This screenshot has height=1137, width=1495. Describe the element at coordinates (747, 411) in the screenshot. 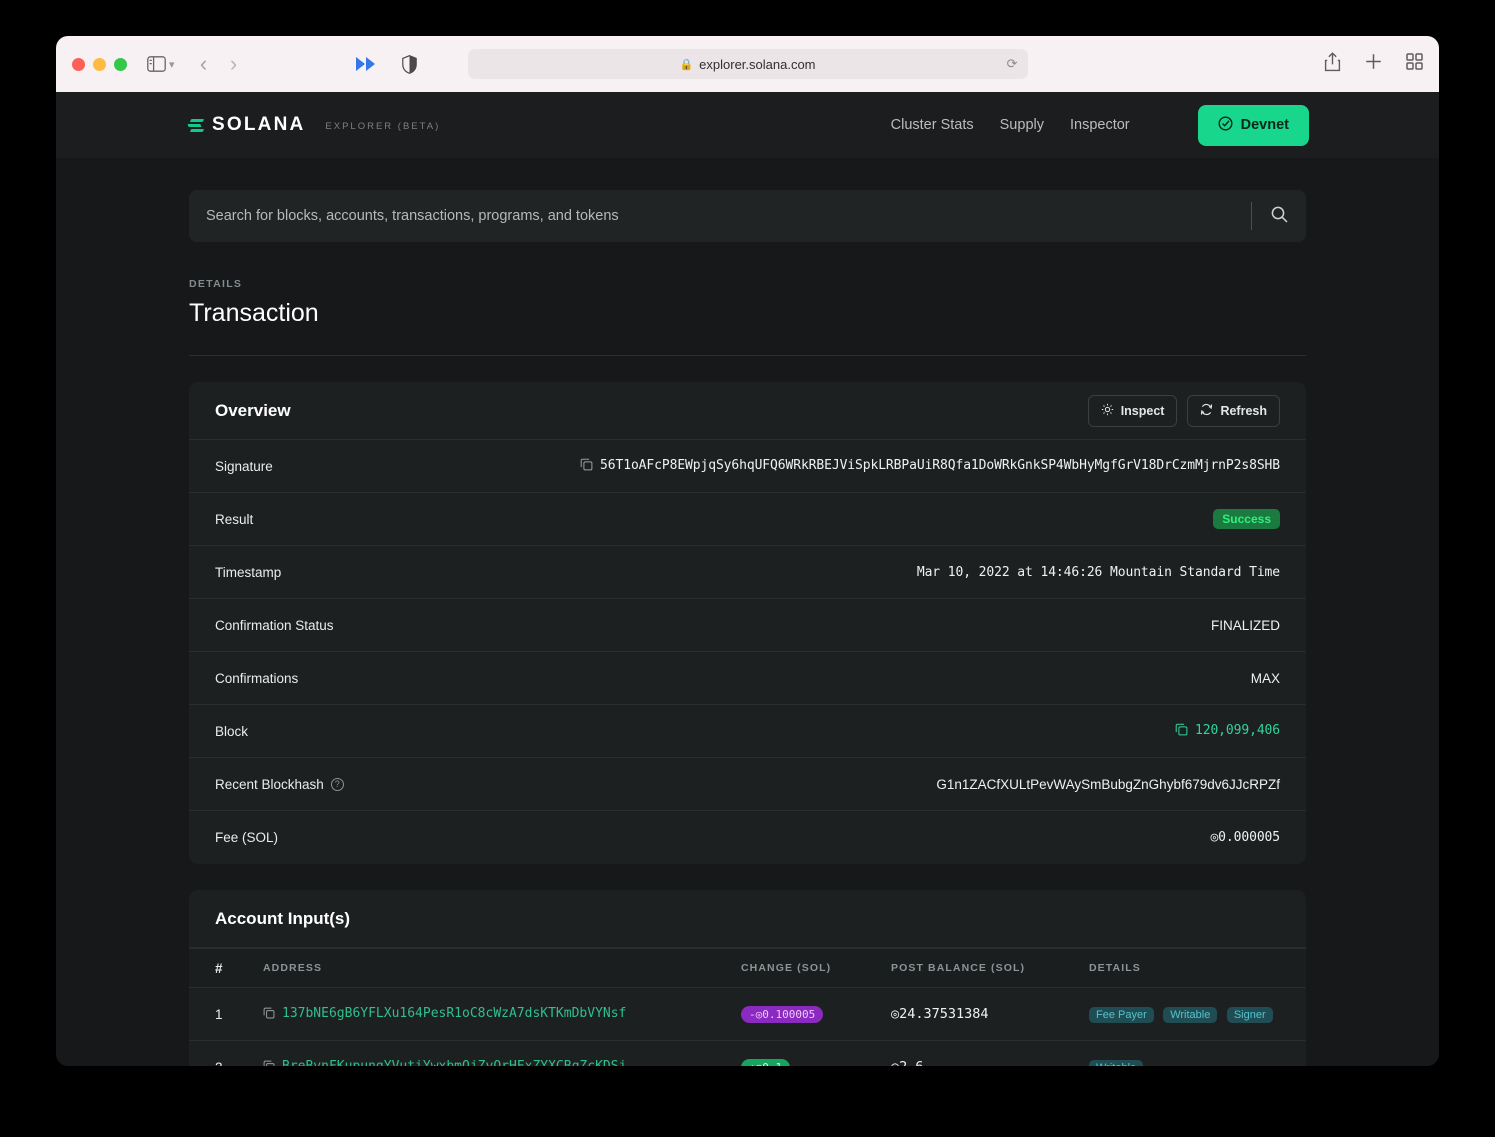

I see `overview-card-header: Overview Inspect Refresh` at that location.